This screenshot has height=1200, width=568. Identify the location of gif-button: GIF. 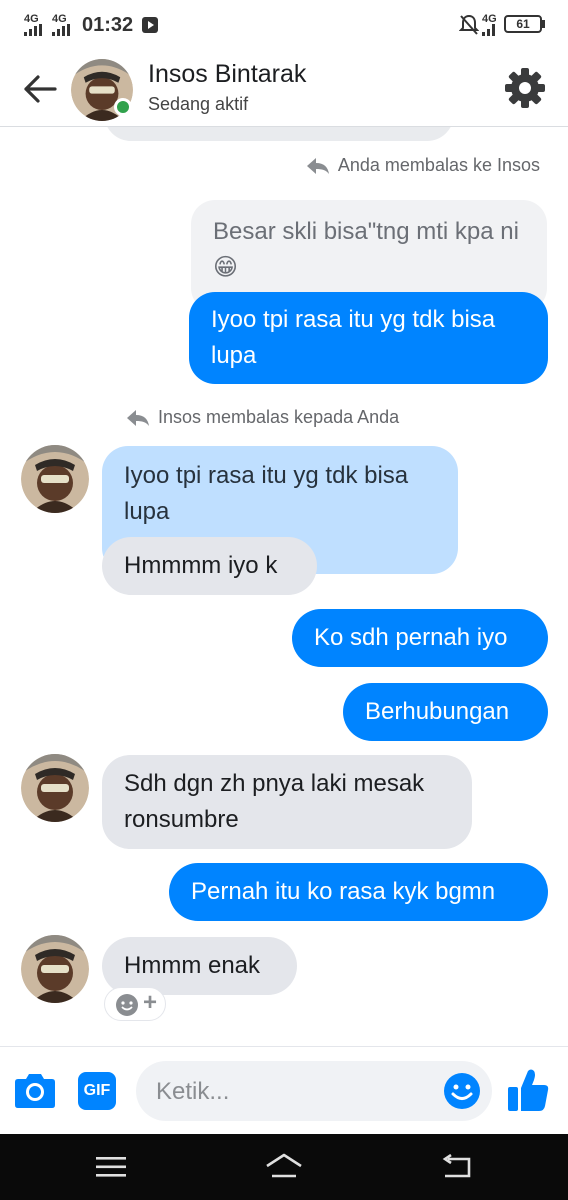
(97, 1091).